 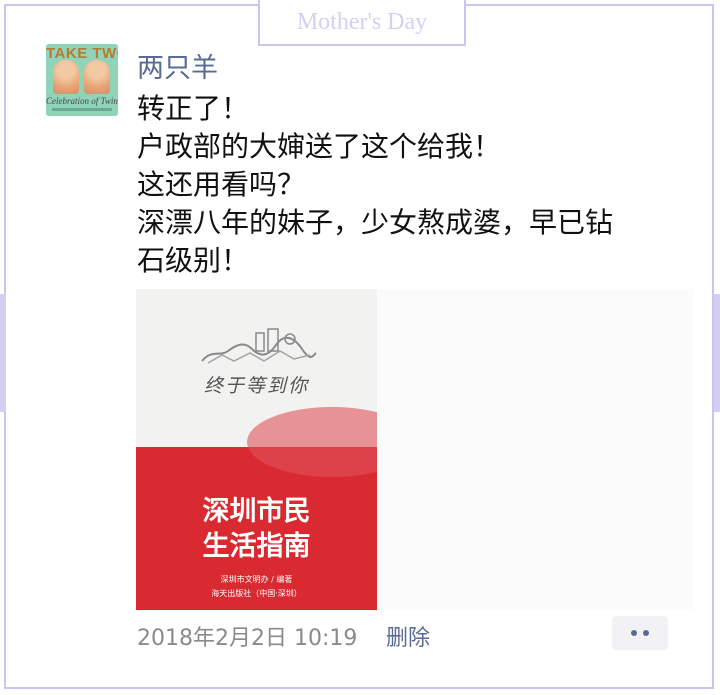 What do you see at coordinates (177, 65) in the screenshot?
I see `username-link: 两只羊` at bounding box center [177, 65].